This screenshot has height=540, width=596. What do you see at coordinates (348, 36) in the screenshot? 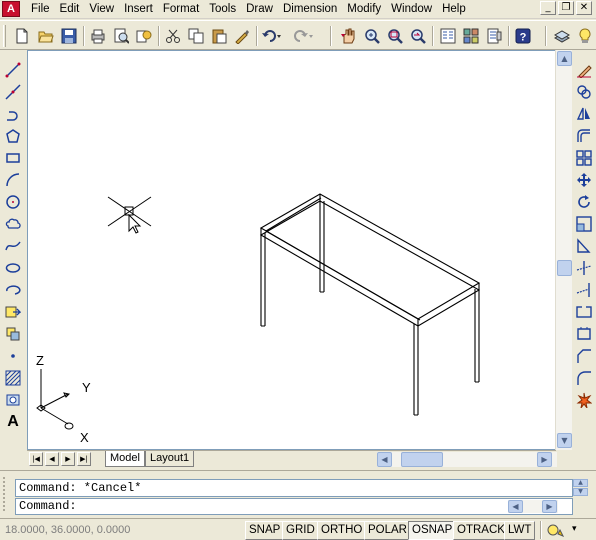
I see `pan-icon` at bounding box center [348, 36].